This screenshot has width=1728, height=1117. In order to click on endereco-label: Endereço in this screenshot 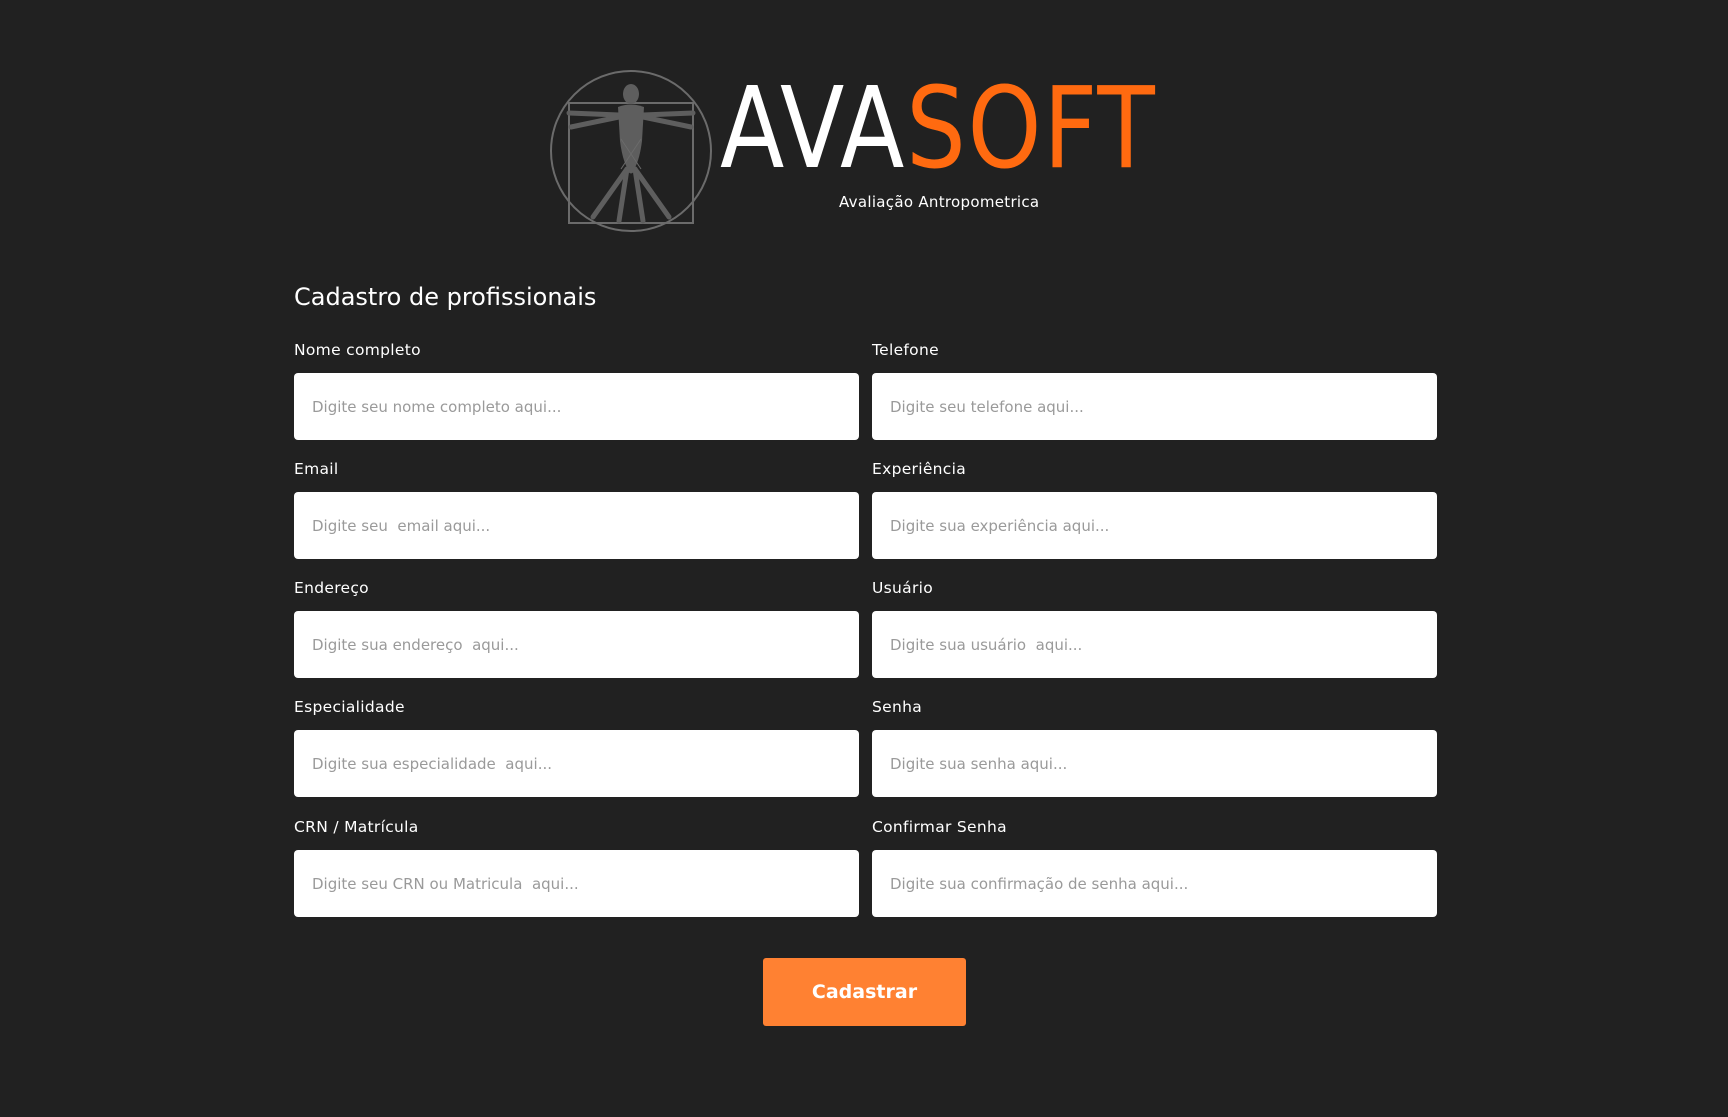, I will do `click(331, 588)`.